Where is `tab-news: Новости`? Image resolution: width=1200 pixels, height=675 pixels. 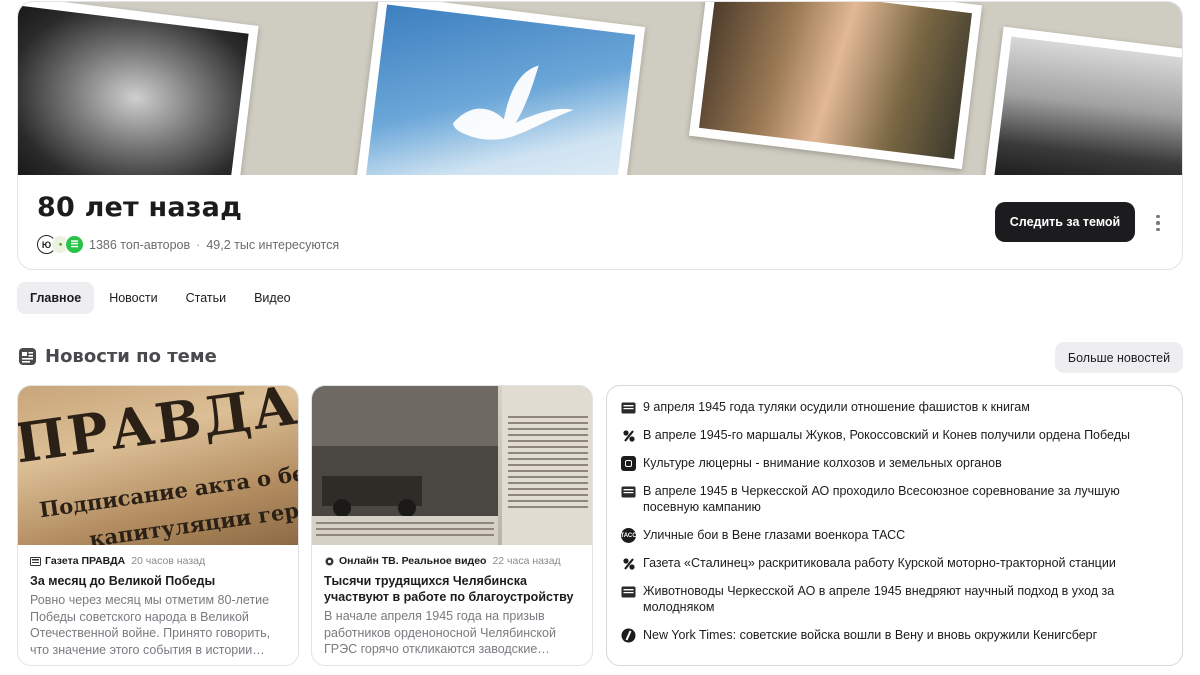 tab-news: Новости is located at coordinates (133, 298).